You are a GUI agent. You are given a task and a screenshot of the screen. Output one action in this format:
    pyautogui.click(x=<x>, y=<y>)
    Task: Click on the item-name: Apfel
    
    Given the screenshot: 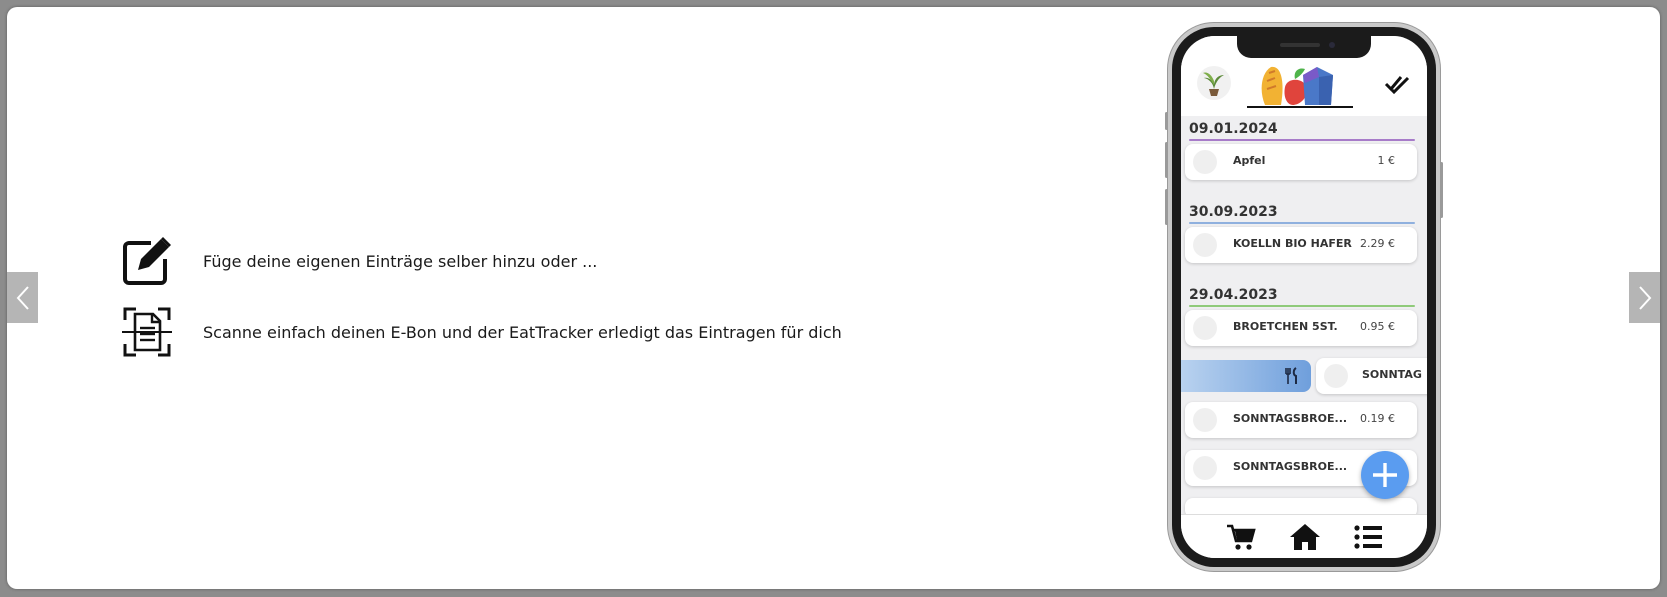 What is the action you would take?
    pyautogui.click(x=1249, y=160)
    